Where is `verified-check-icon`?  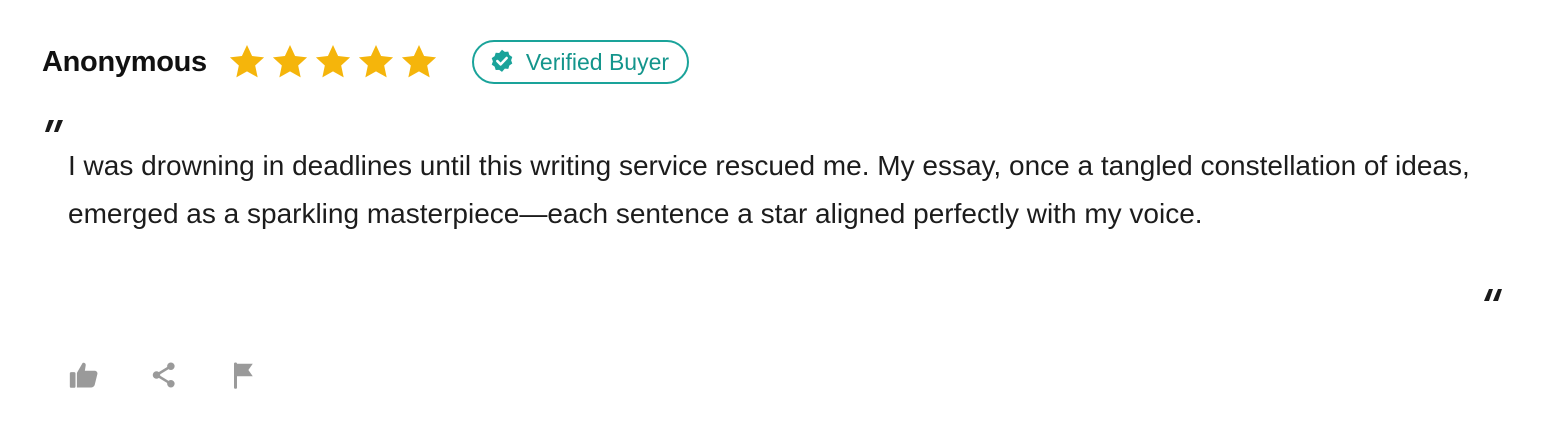 verified-check-icon is located at coordinates (502, 60).